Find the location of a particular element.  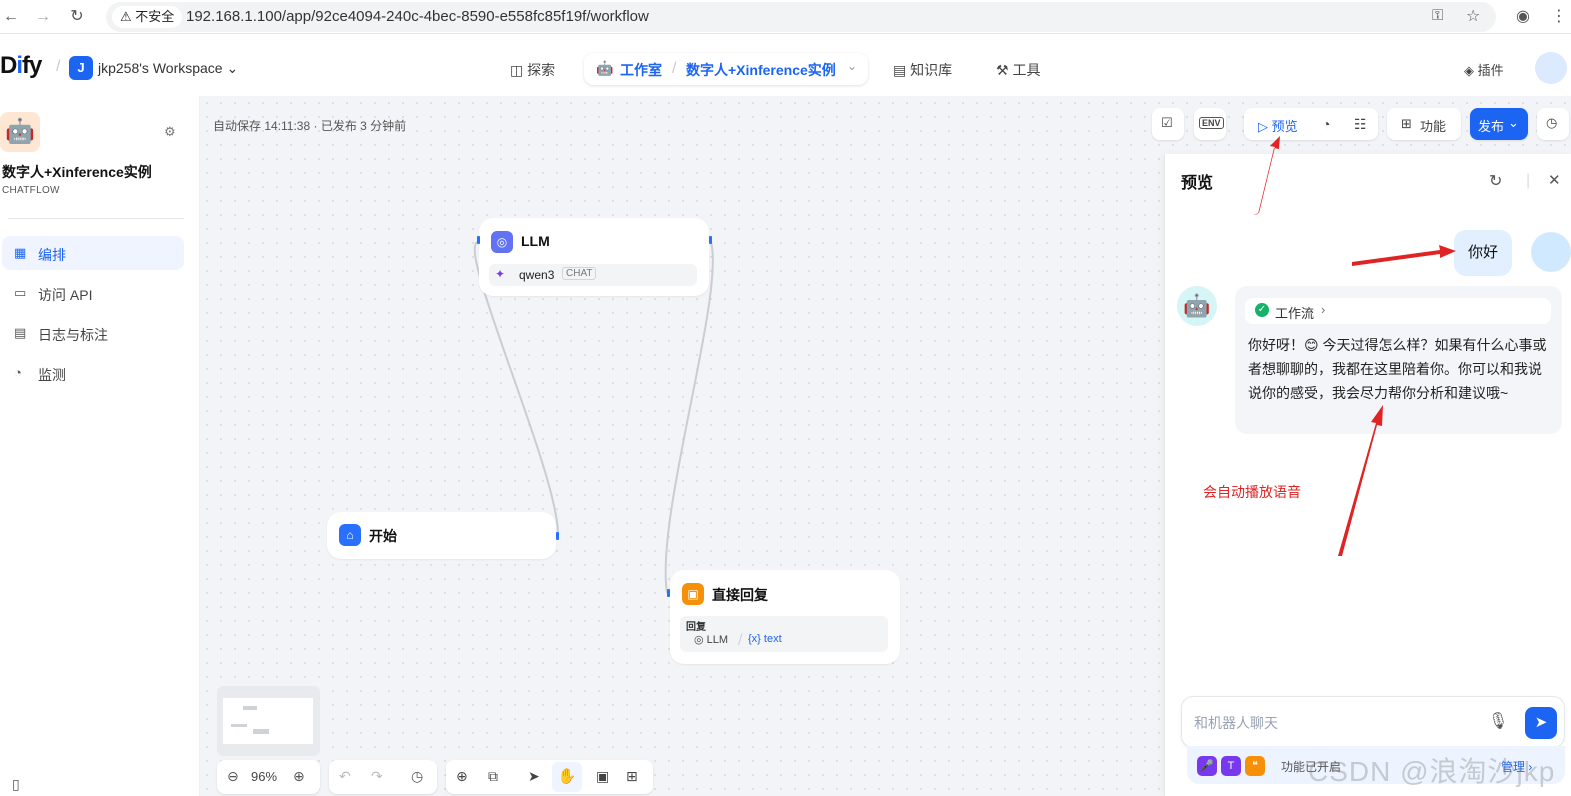

annotation-arrows is located at coordinates (1354, 346).